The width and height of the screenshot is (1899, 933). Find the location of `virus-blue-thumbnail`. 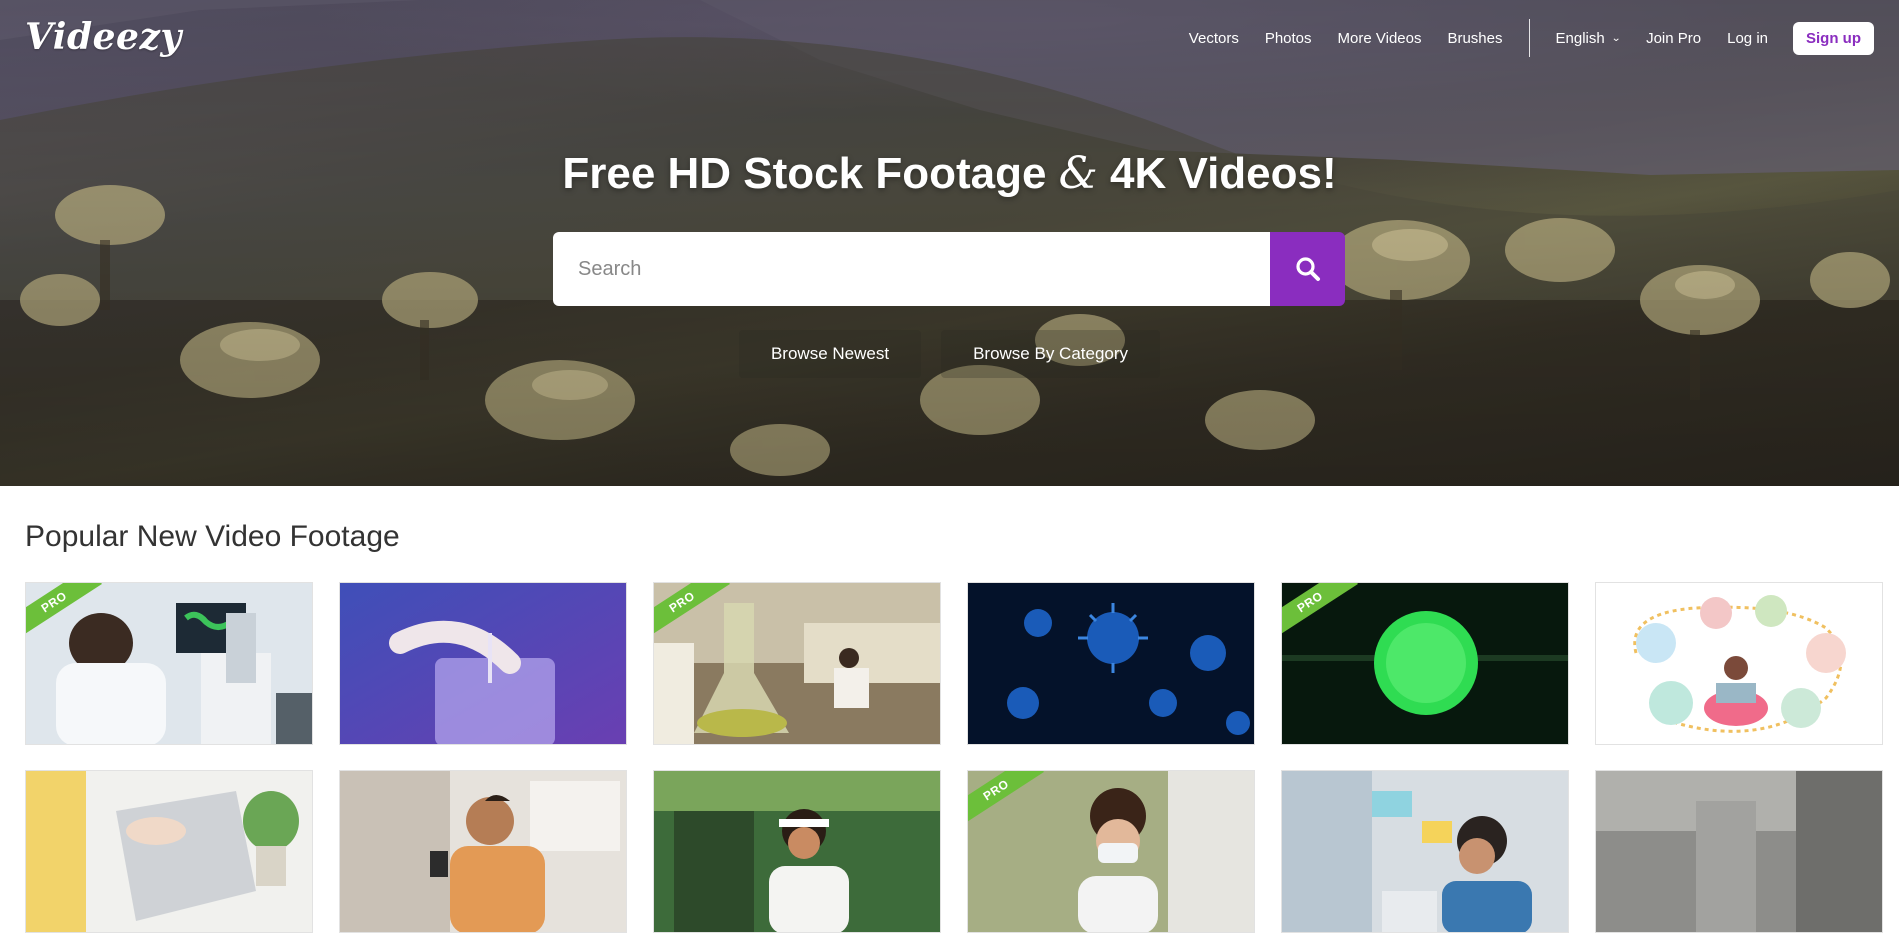

virus-blue-thumbnail is located at coordinates (1111, 663).